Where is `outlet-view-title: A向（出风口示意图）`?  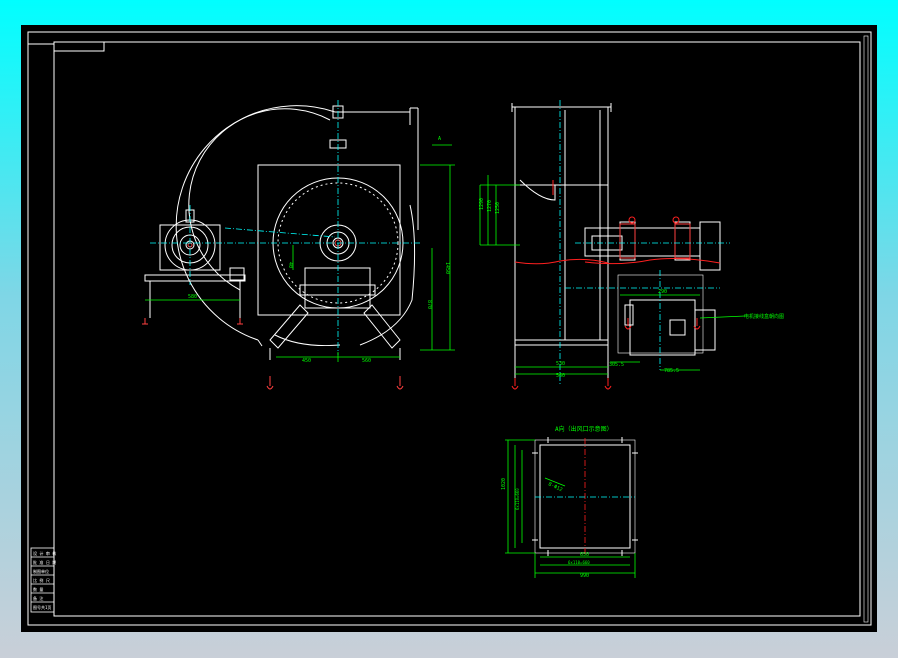 outlet-view-title: A向（出风口示意图） is located at coordinates (584, 429).